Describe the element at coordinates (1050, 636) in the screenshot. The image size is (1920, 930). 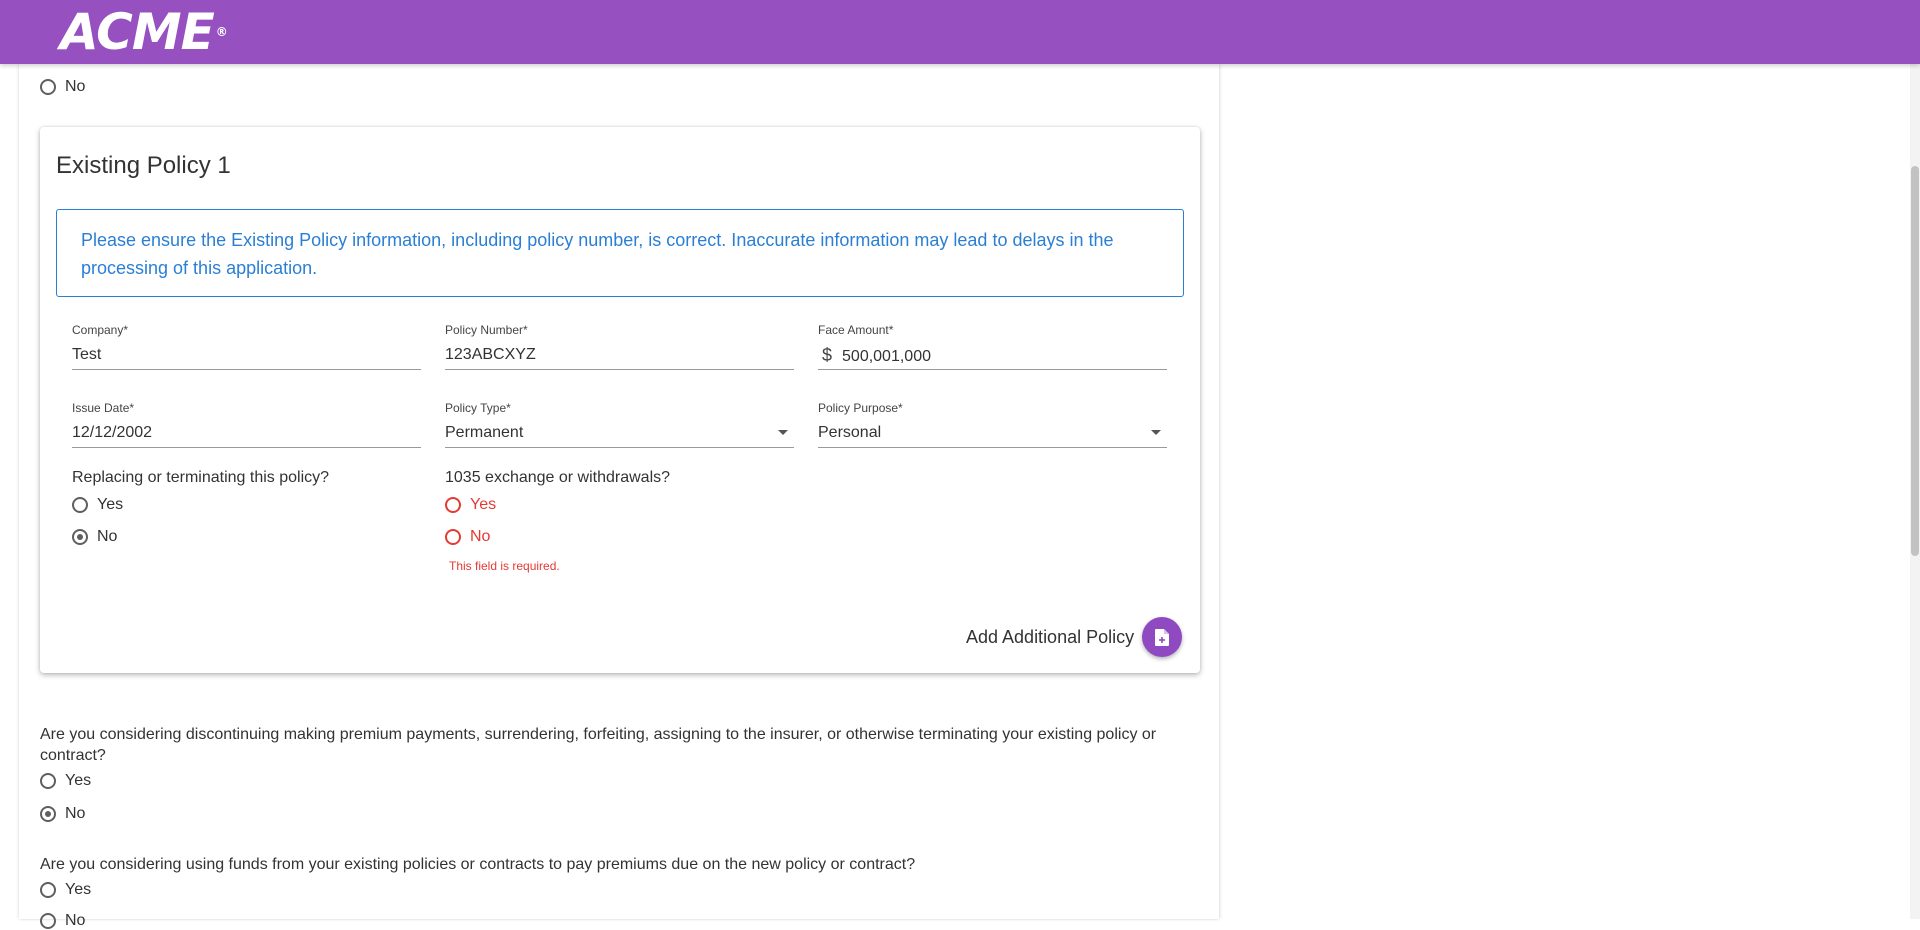
I see `add-policy-label: Add Additional Policy` at that location.